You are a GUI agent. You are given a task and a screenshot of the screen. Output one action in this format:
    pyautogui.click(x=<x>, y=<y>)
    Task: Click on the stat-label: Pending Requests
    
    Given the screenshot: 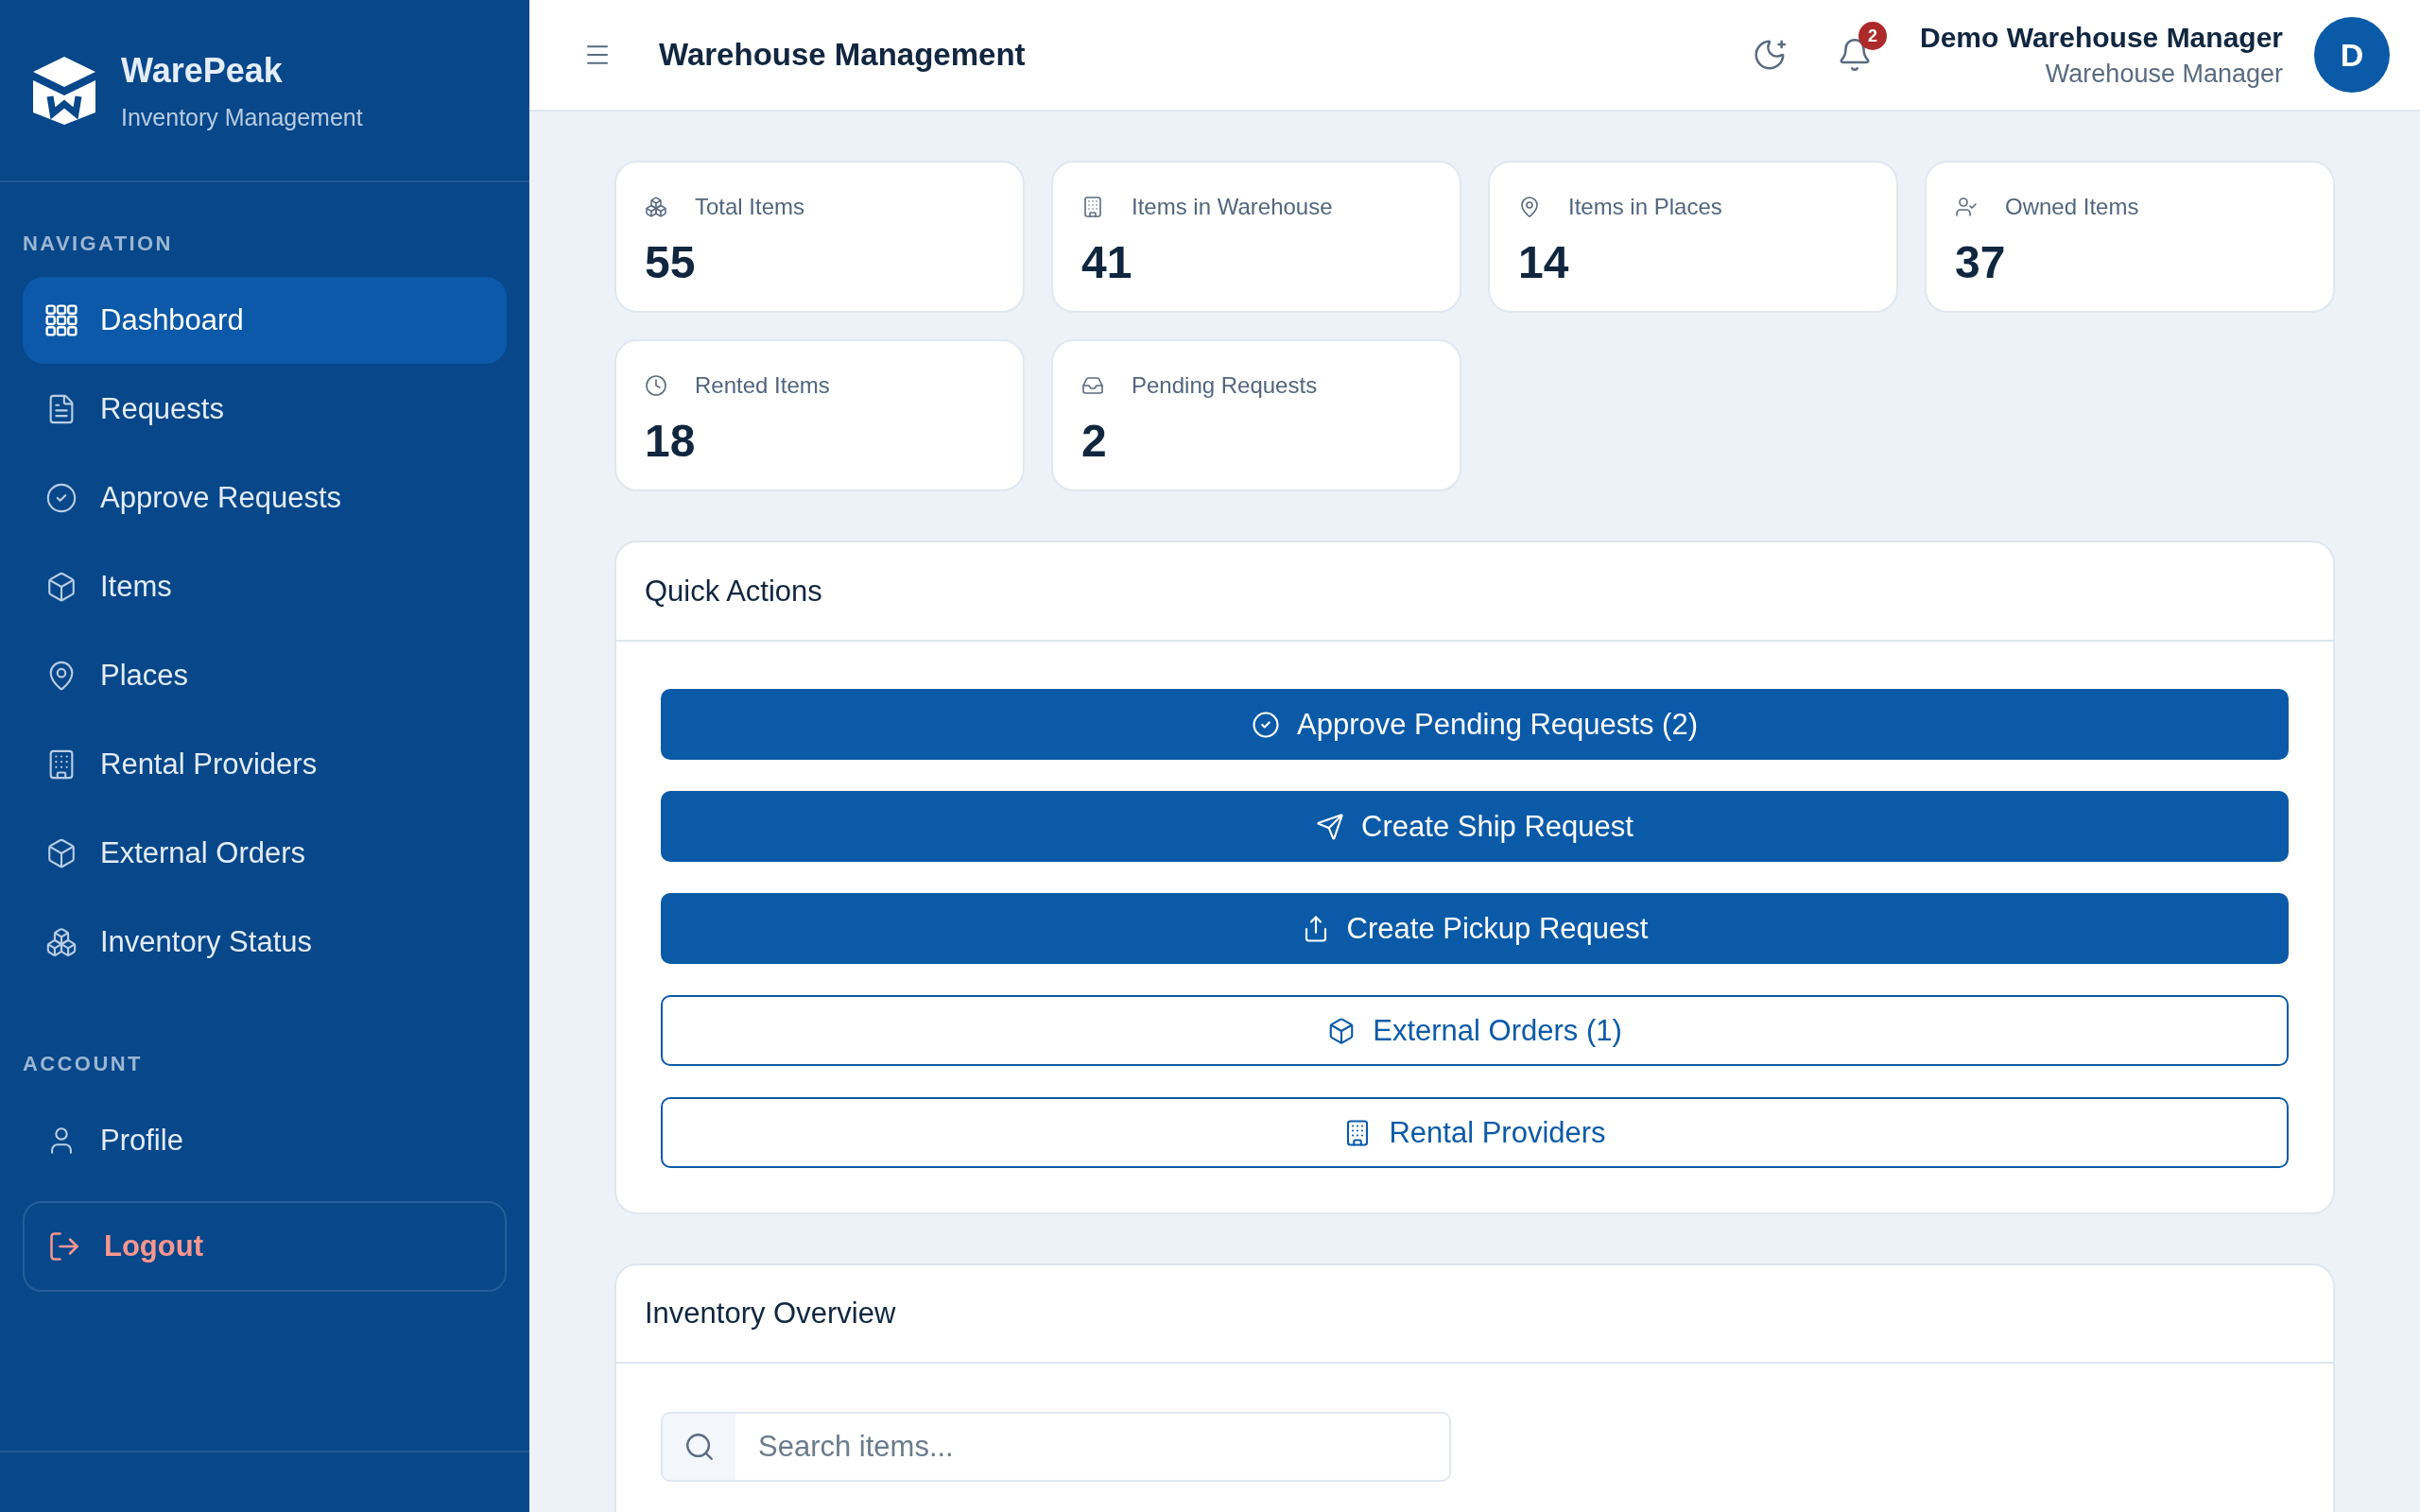 What is the action you would take?
    pyautogui.click(x=1225, y=385)
    